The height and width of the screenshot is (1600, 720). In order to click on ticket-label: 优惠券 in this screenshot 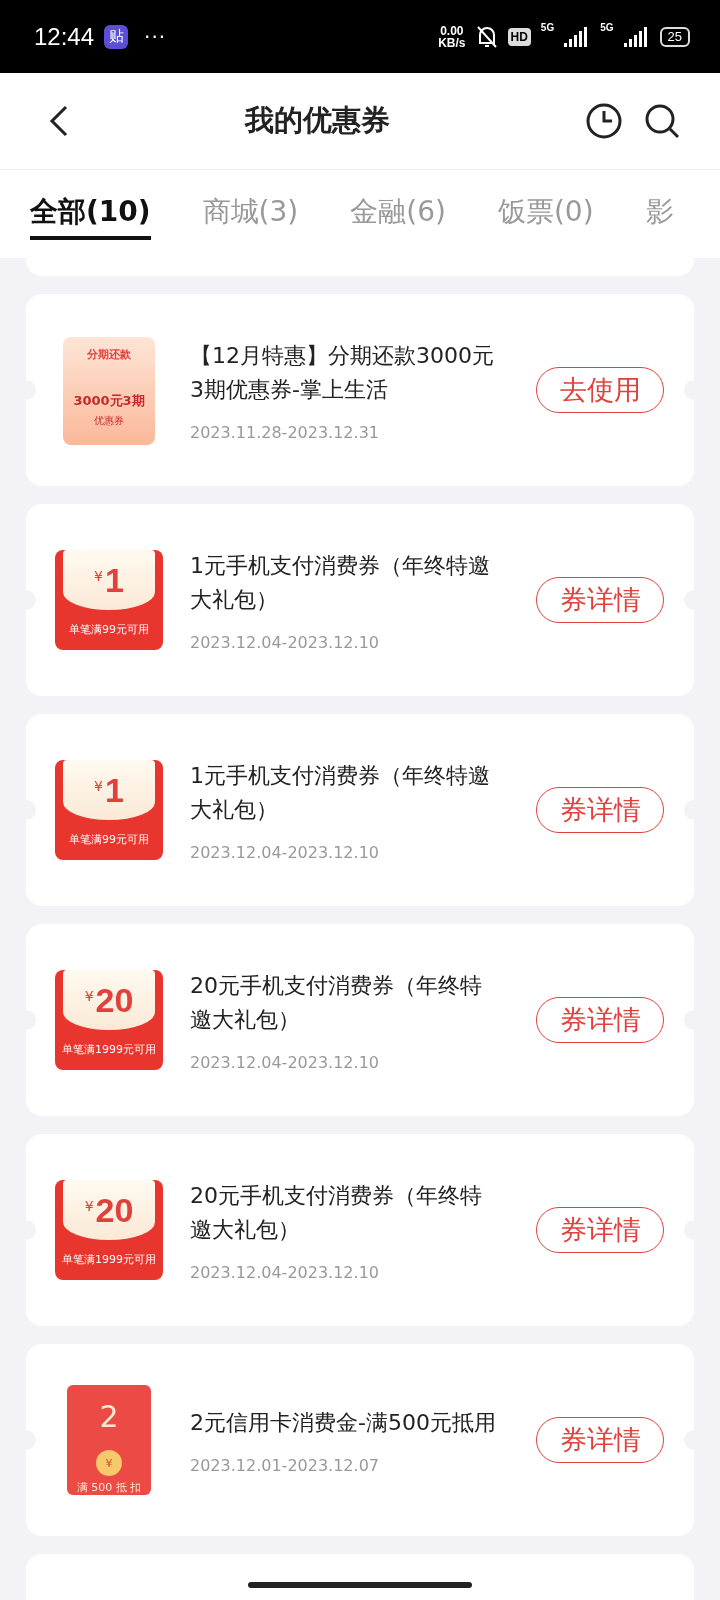, I will do `click(109, 421)`.